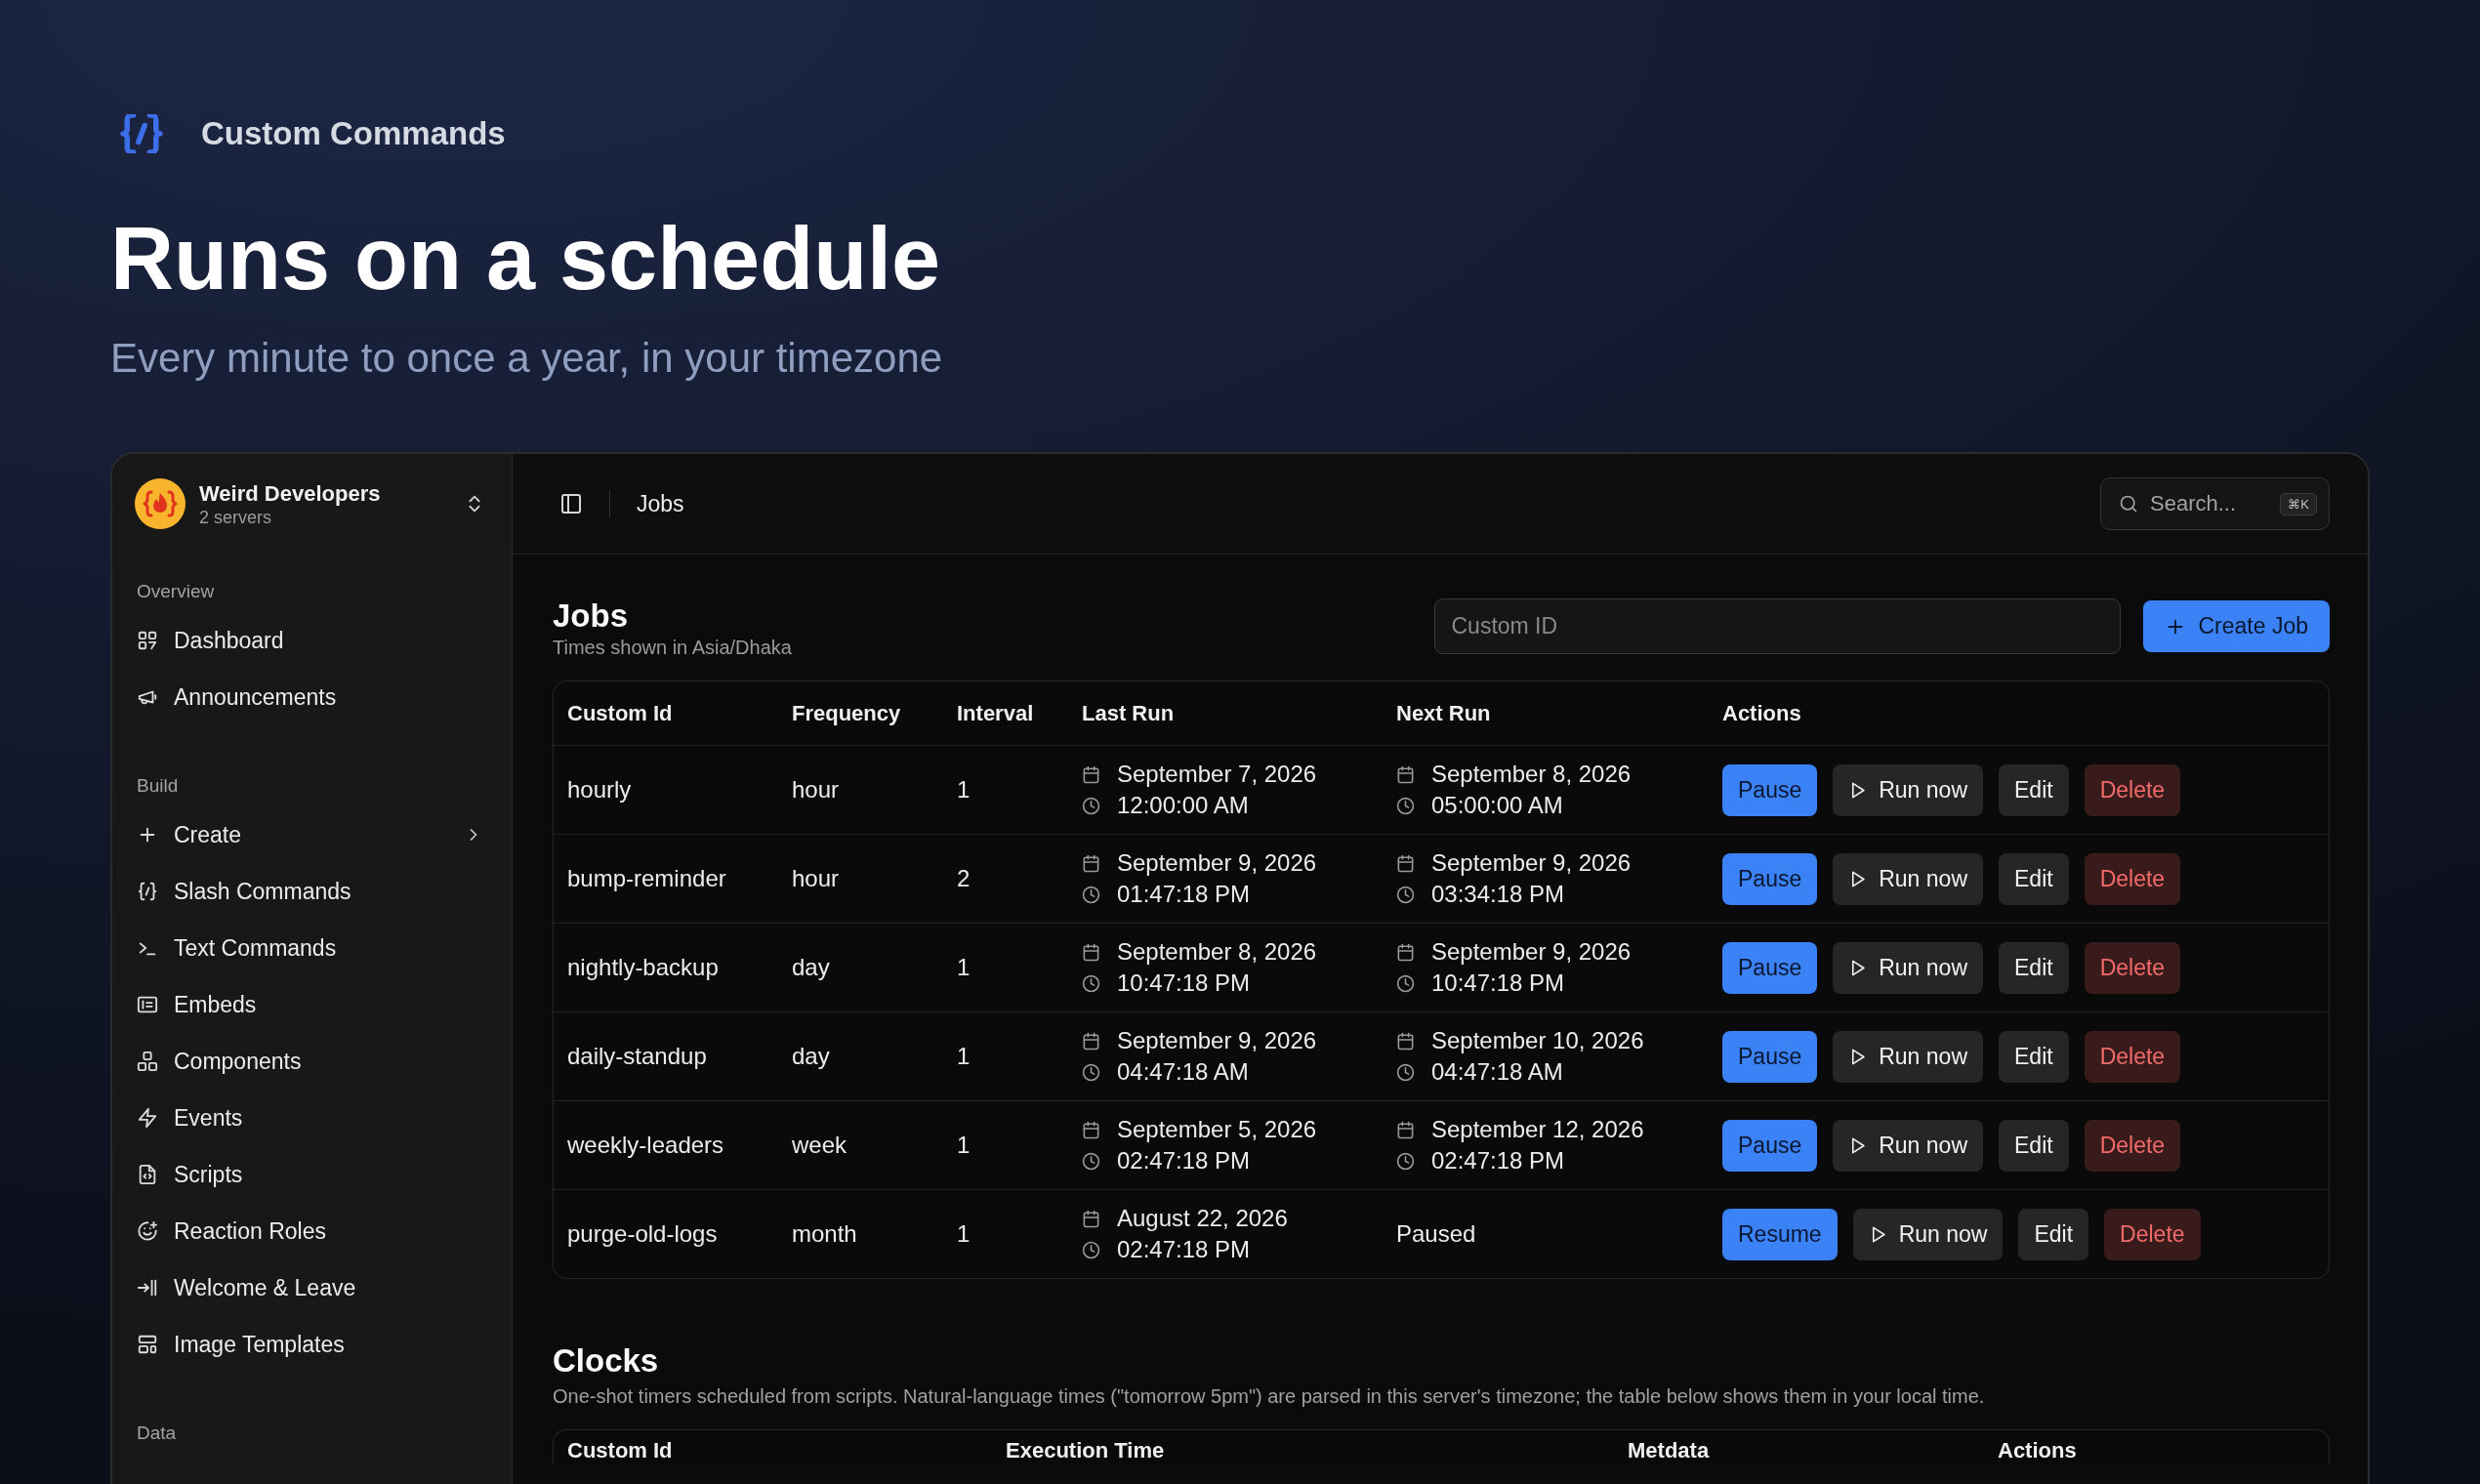  What do you see at coordinates (995, 713) in the screenshot?
I see `column-header: Interval` at bounding box center [995, 713].